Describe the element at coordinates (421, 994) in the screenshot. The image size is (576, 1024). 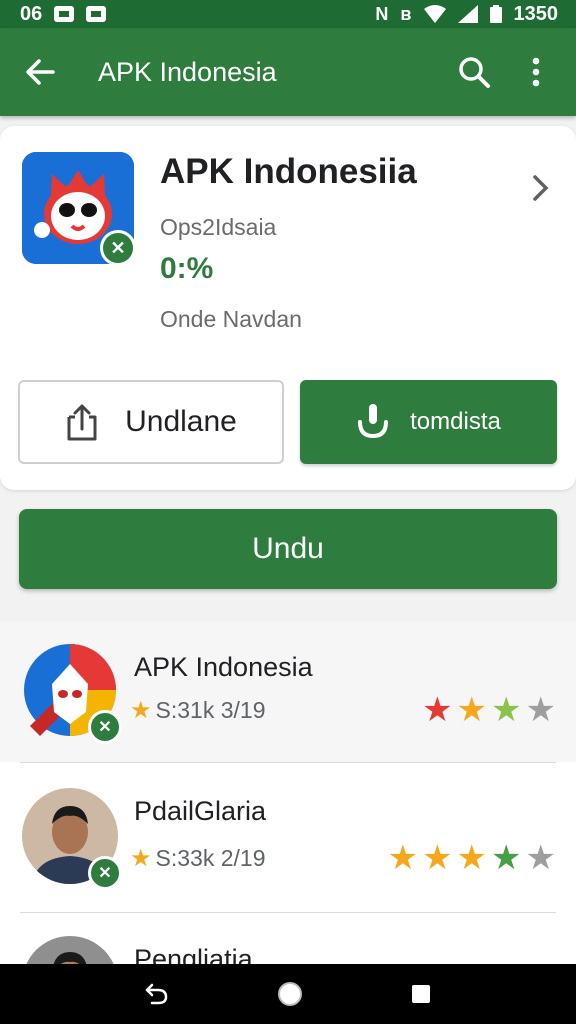
I see `recents-nav-icon` at that location.